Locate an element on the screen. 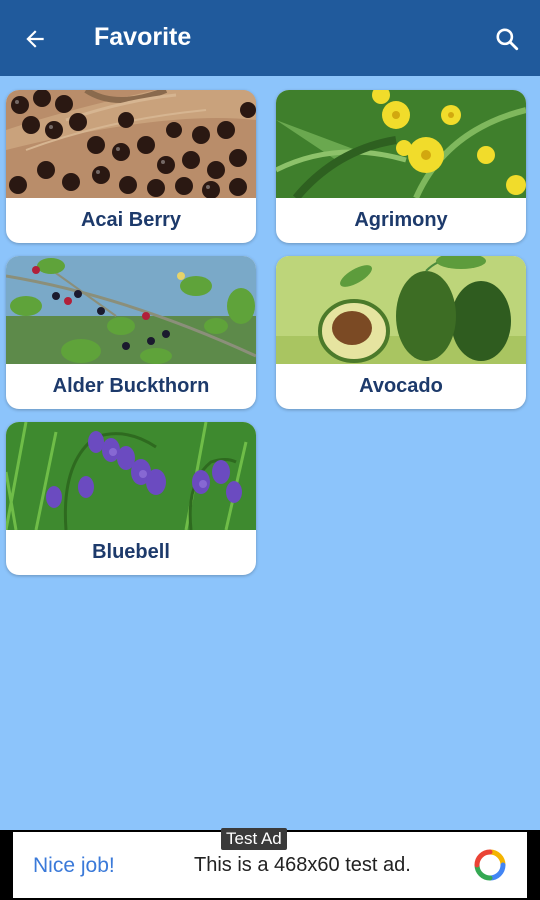  favorite-card-agrimony: Agrimony is located at coordinates (401, 166).